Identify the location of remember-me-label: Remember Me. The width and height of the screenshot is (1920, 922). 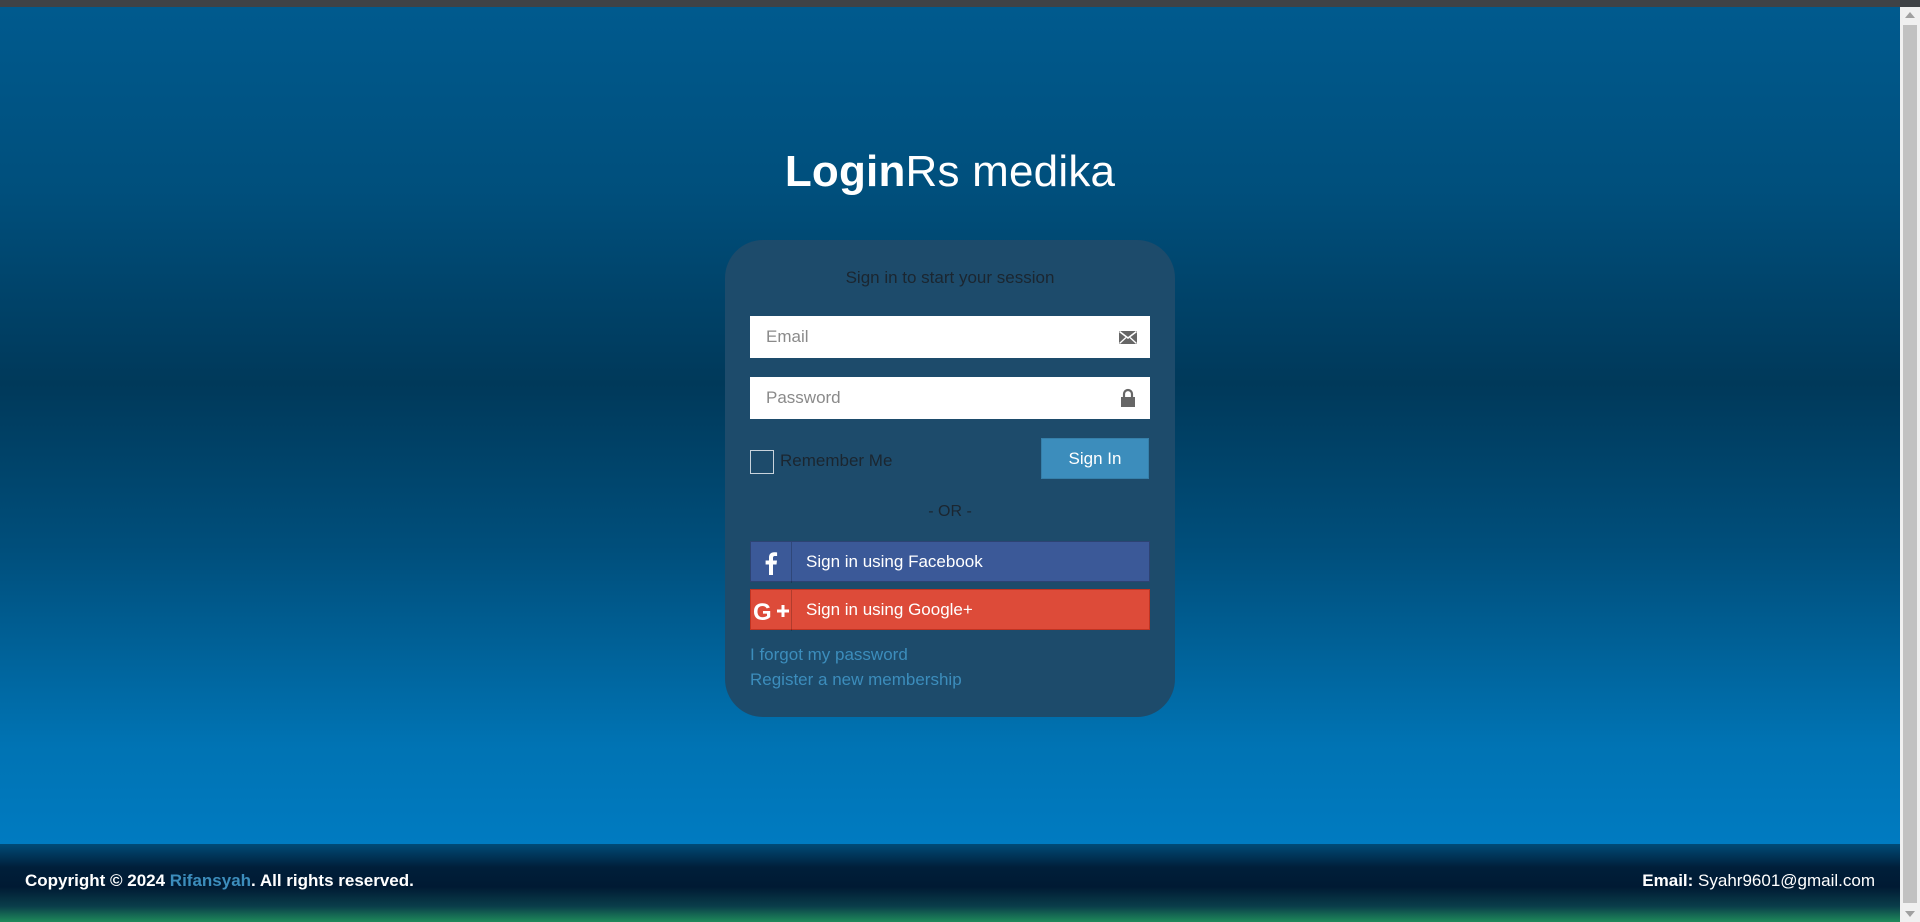
(836, 461).